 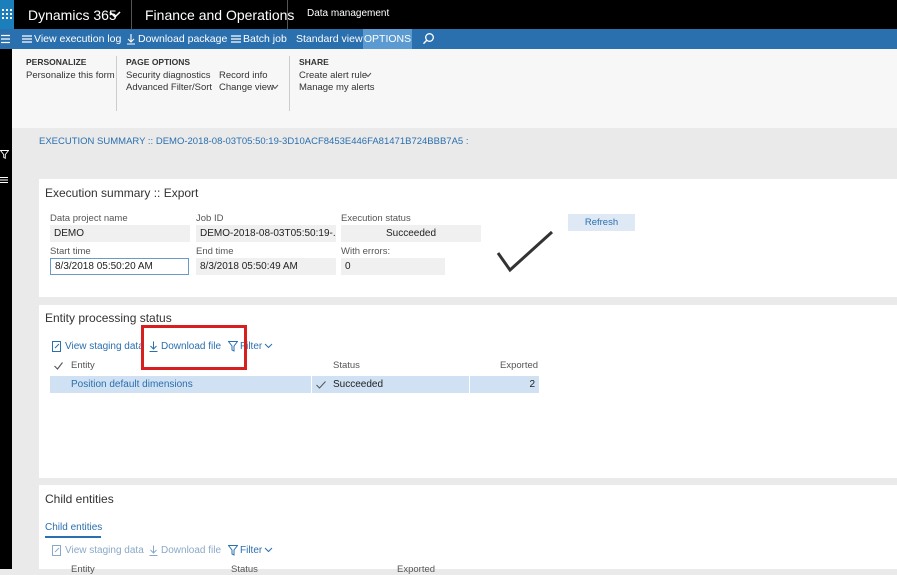 What do you see at coordinates (158, 62) in the screenshot?
I see `ribbon-group-header: PAGE OPTIONS` at bounding box center [158, 62].